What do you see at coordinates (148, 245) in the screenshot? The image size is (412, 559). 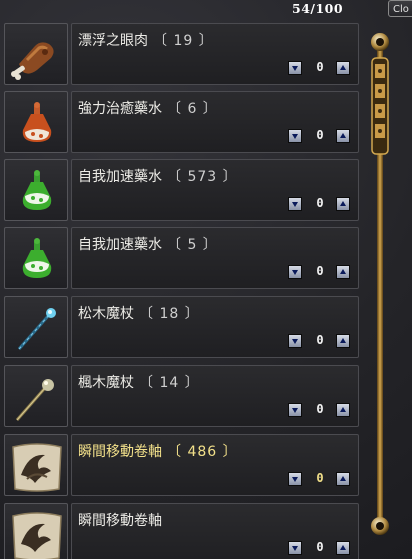 I see `item-name: 自我加速藥水〔 5 〕` at bounding box center [148, 245].